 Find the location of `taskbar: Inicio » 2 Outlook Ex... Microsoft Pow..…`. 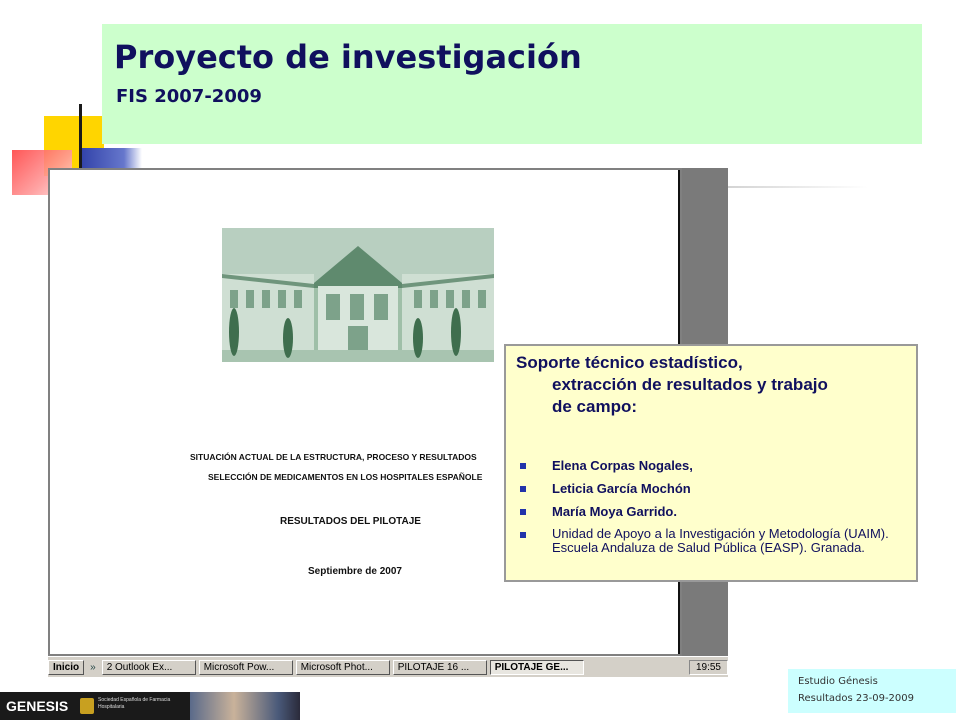

taskbar: Inicio » 2 Outlook Ex... Microsoft Pow..… is located at coordinates (388, 666).